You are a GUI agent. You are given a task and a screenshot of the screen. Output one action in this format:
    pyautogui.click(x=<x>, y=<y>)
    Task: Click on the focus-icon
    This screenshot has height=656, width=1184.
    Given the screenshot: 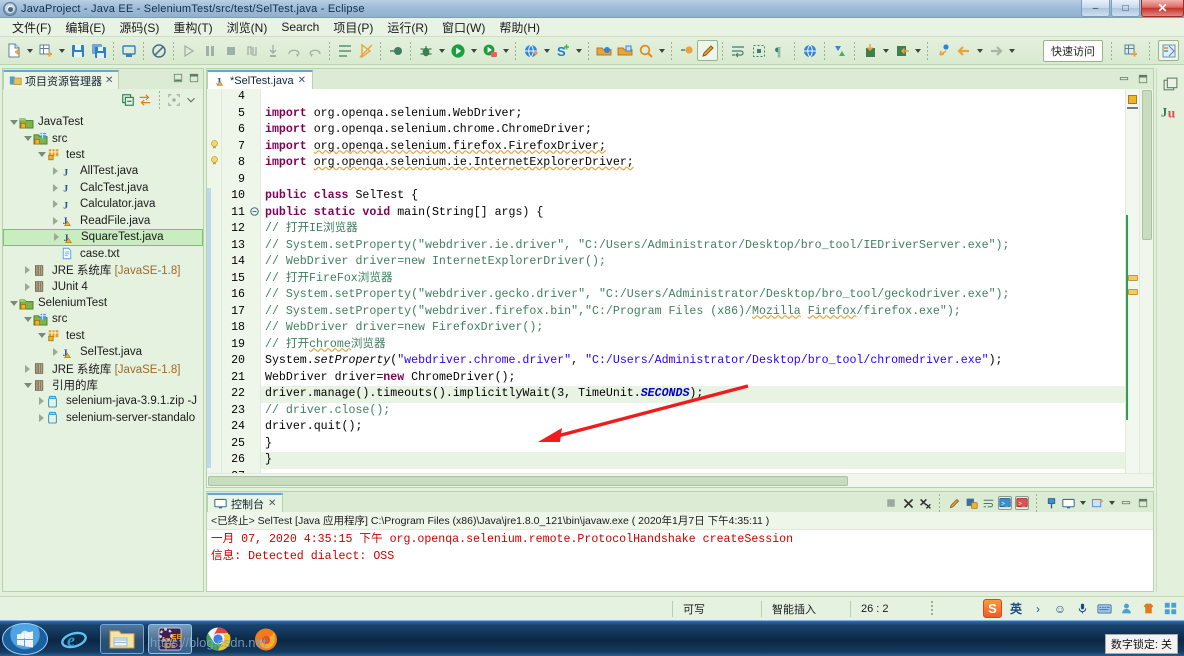 What is the action you would take?
    pyautogui.click(x=174, y=100)
    